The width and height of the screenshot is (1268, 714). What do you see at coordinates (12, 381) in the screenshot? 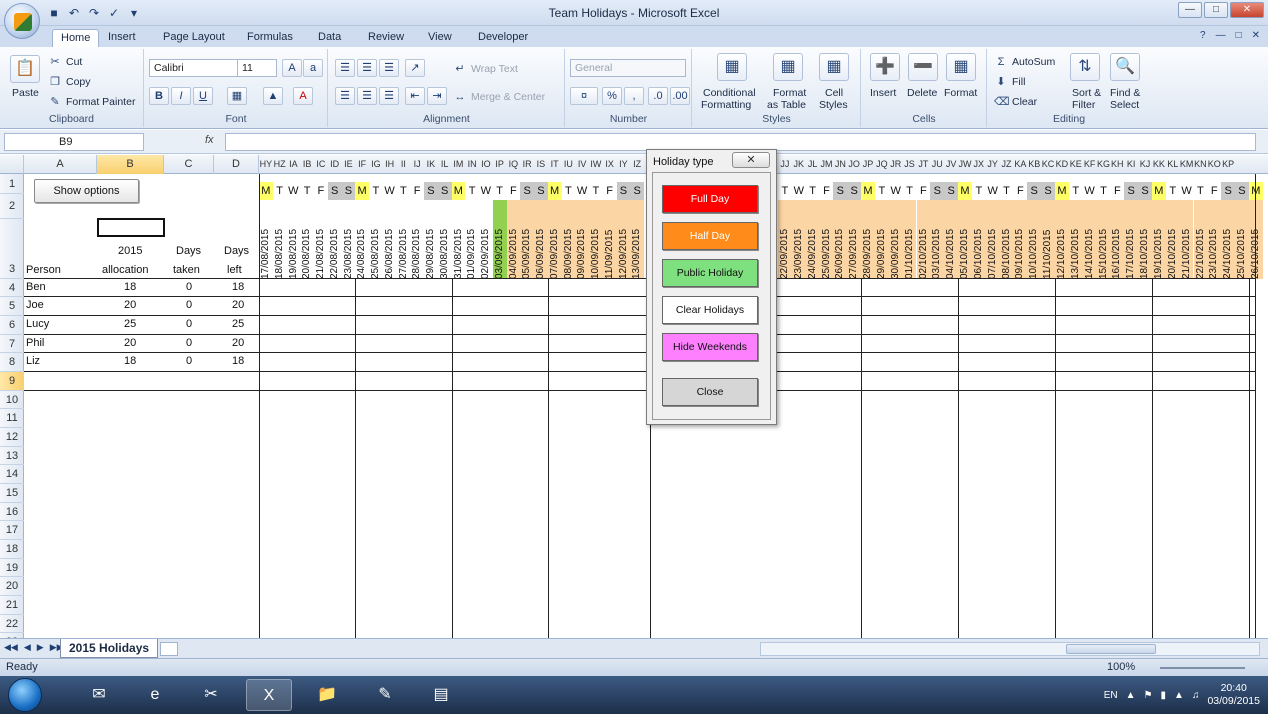
I see `row-header-9: 9` at bounding box center [12, 381].